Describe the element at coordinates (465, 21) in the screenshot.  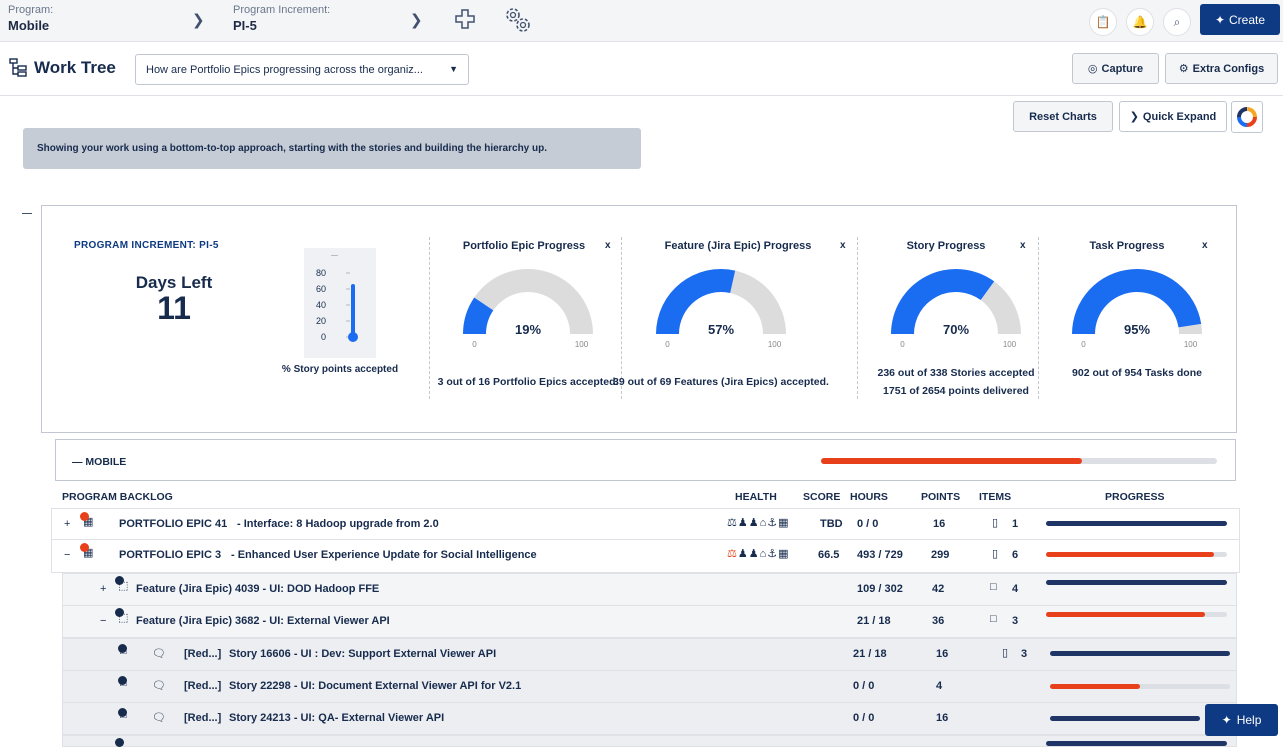
I see `add-icon` at that location.